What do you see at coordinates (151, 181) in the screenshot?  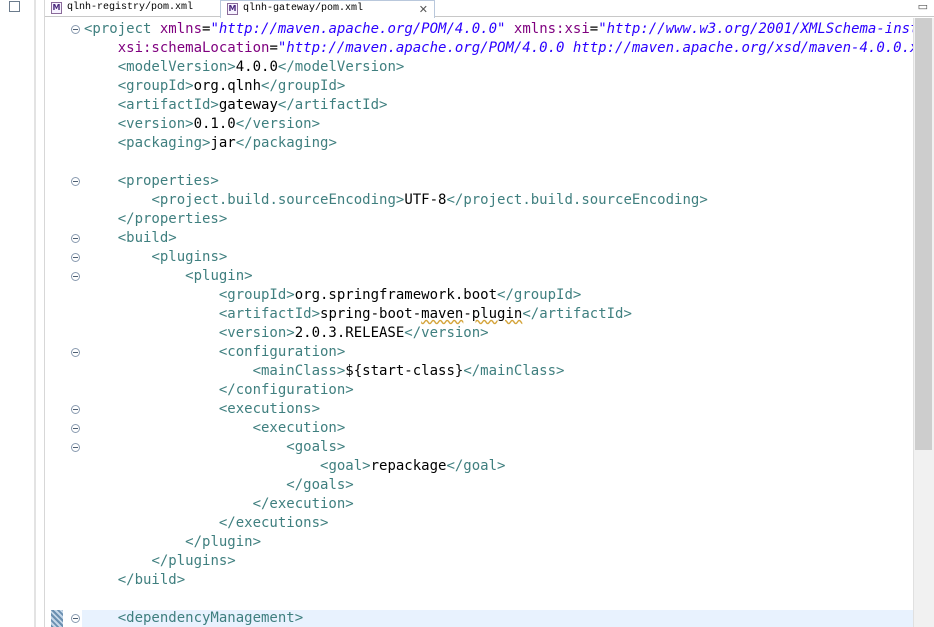 I see `code-line: <properties>` at bounding box center [151, 181].